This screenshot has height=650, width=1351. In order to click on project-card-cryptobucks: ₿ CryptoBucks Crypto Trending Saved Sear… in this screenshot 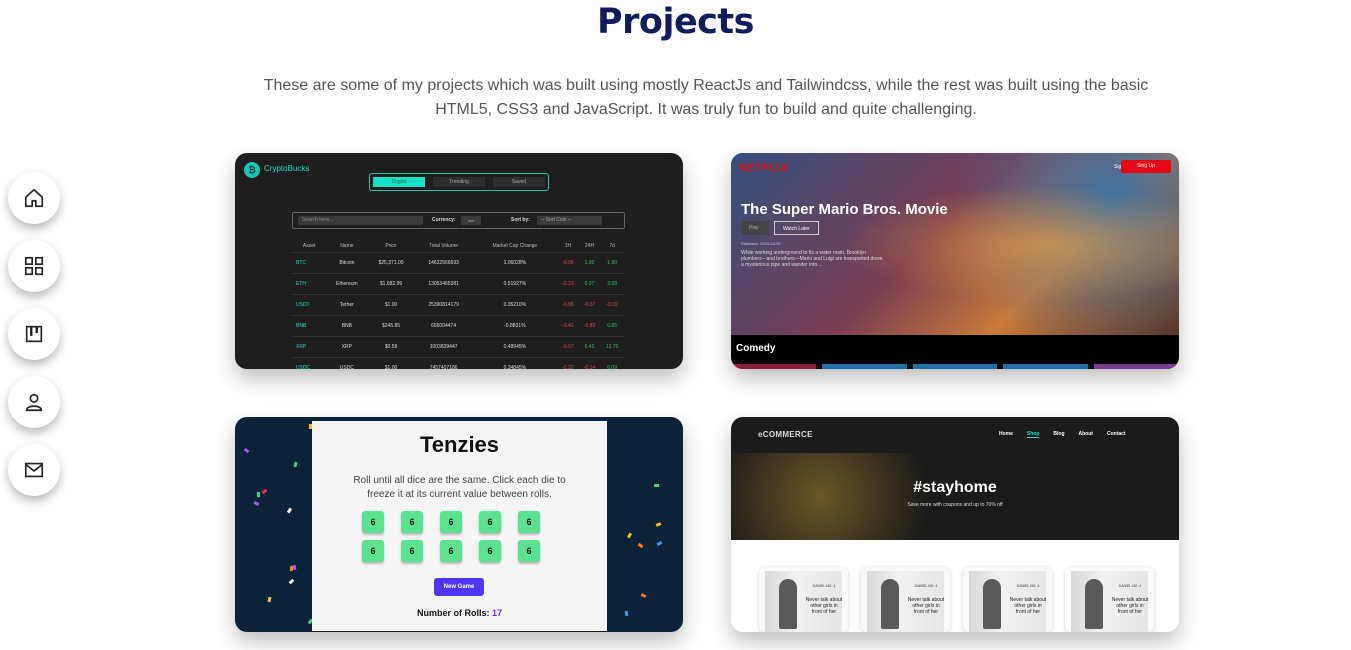, I will do `click(459, 261)`.